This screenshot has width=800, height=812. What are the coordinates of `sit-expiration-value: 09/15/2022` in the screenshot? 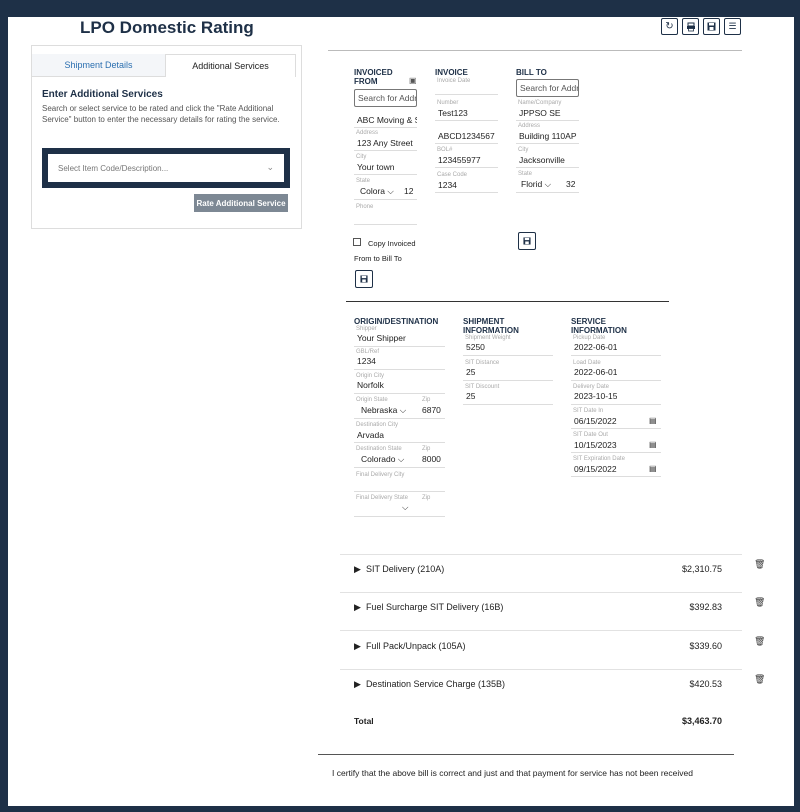 It's located at (595, 469).